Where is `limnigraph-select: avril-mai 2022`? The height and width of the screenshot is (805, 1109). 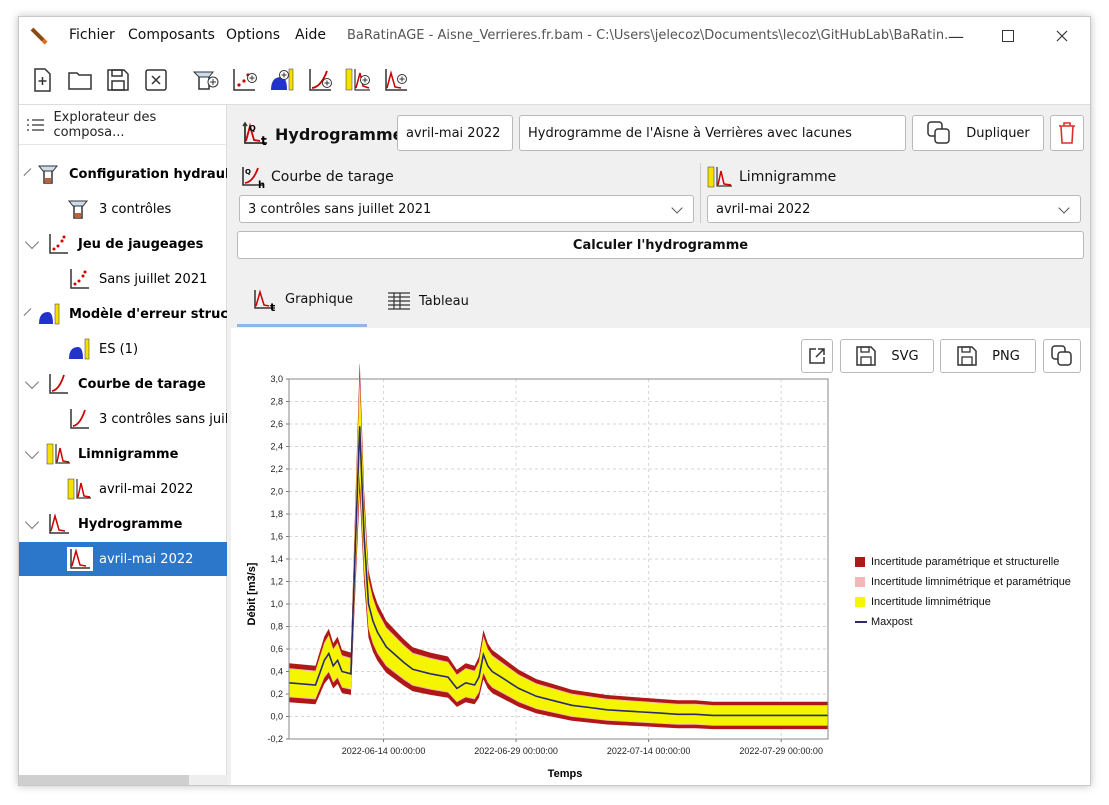
limnigraph-select: avril-mai 2022 is located at coordinates (894, 209).